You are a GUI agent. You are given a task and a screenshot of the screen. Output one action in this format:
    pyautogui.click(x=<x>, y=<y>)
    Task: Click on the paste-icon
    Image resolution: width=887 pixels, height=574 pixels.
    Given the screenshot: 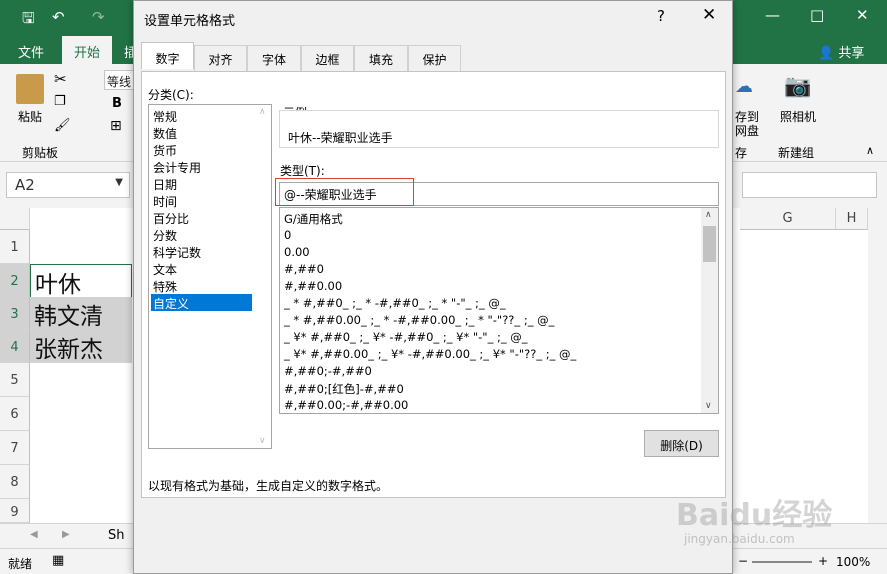 What is the action you would take?
    pyautogui.click(x=30, y=89)
    